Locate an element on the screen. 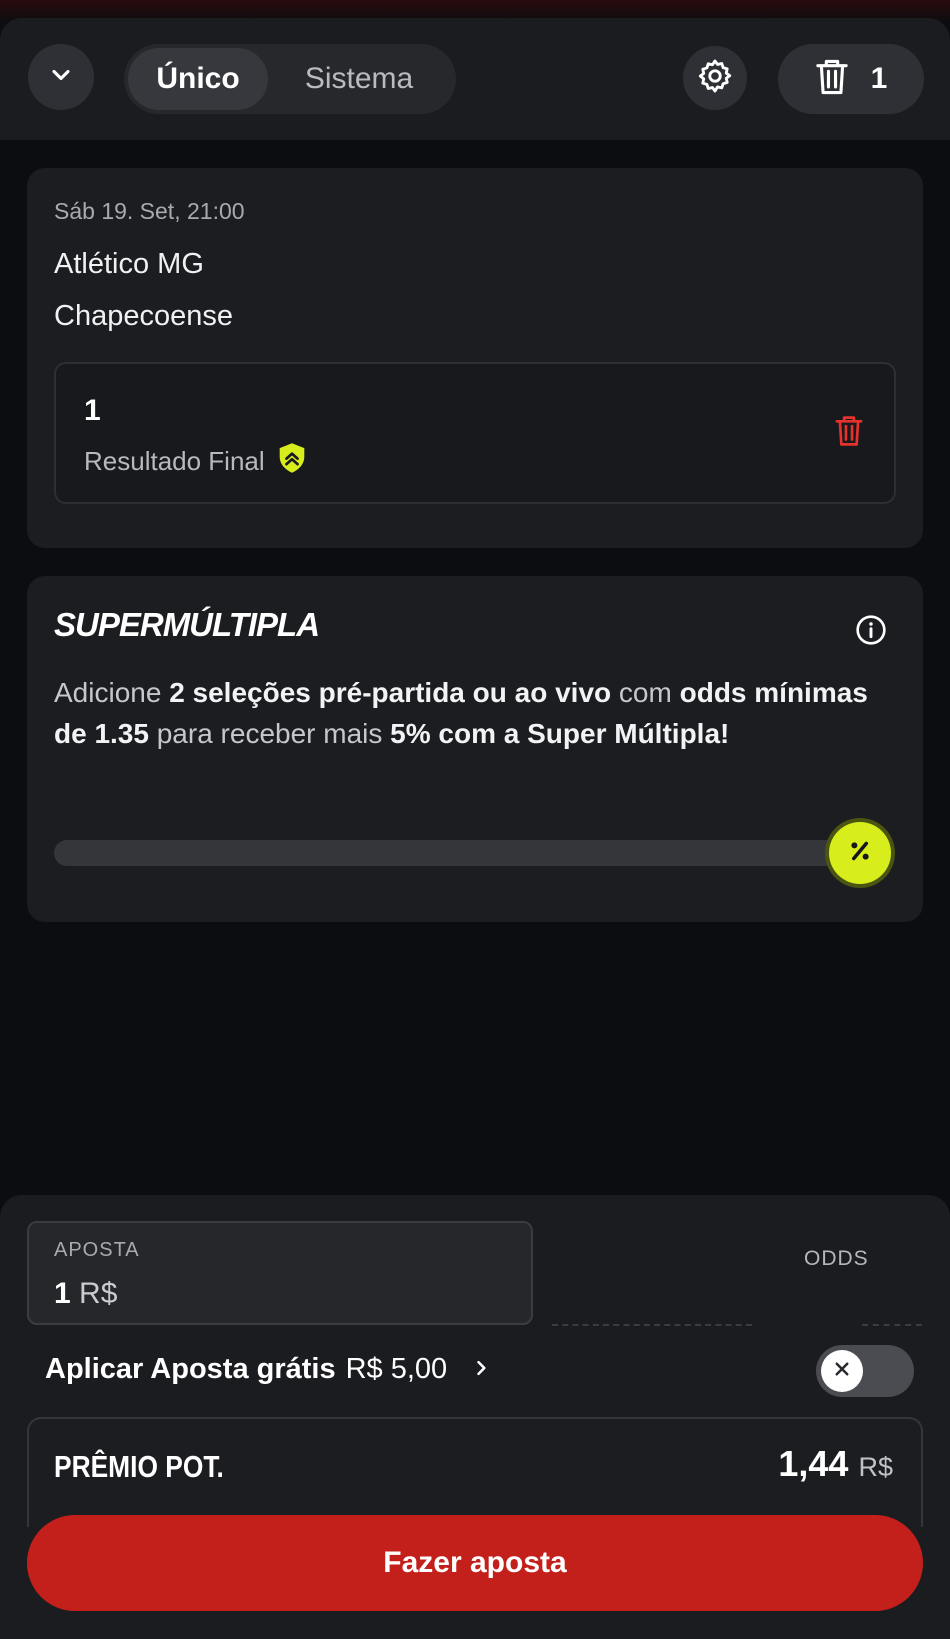 The image size is (950, 1639). bet-type-toggle: Único Sistema is located at coordinates (290, 79).